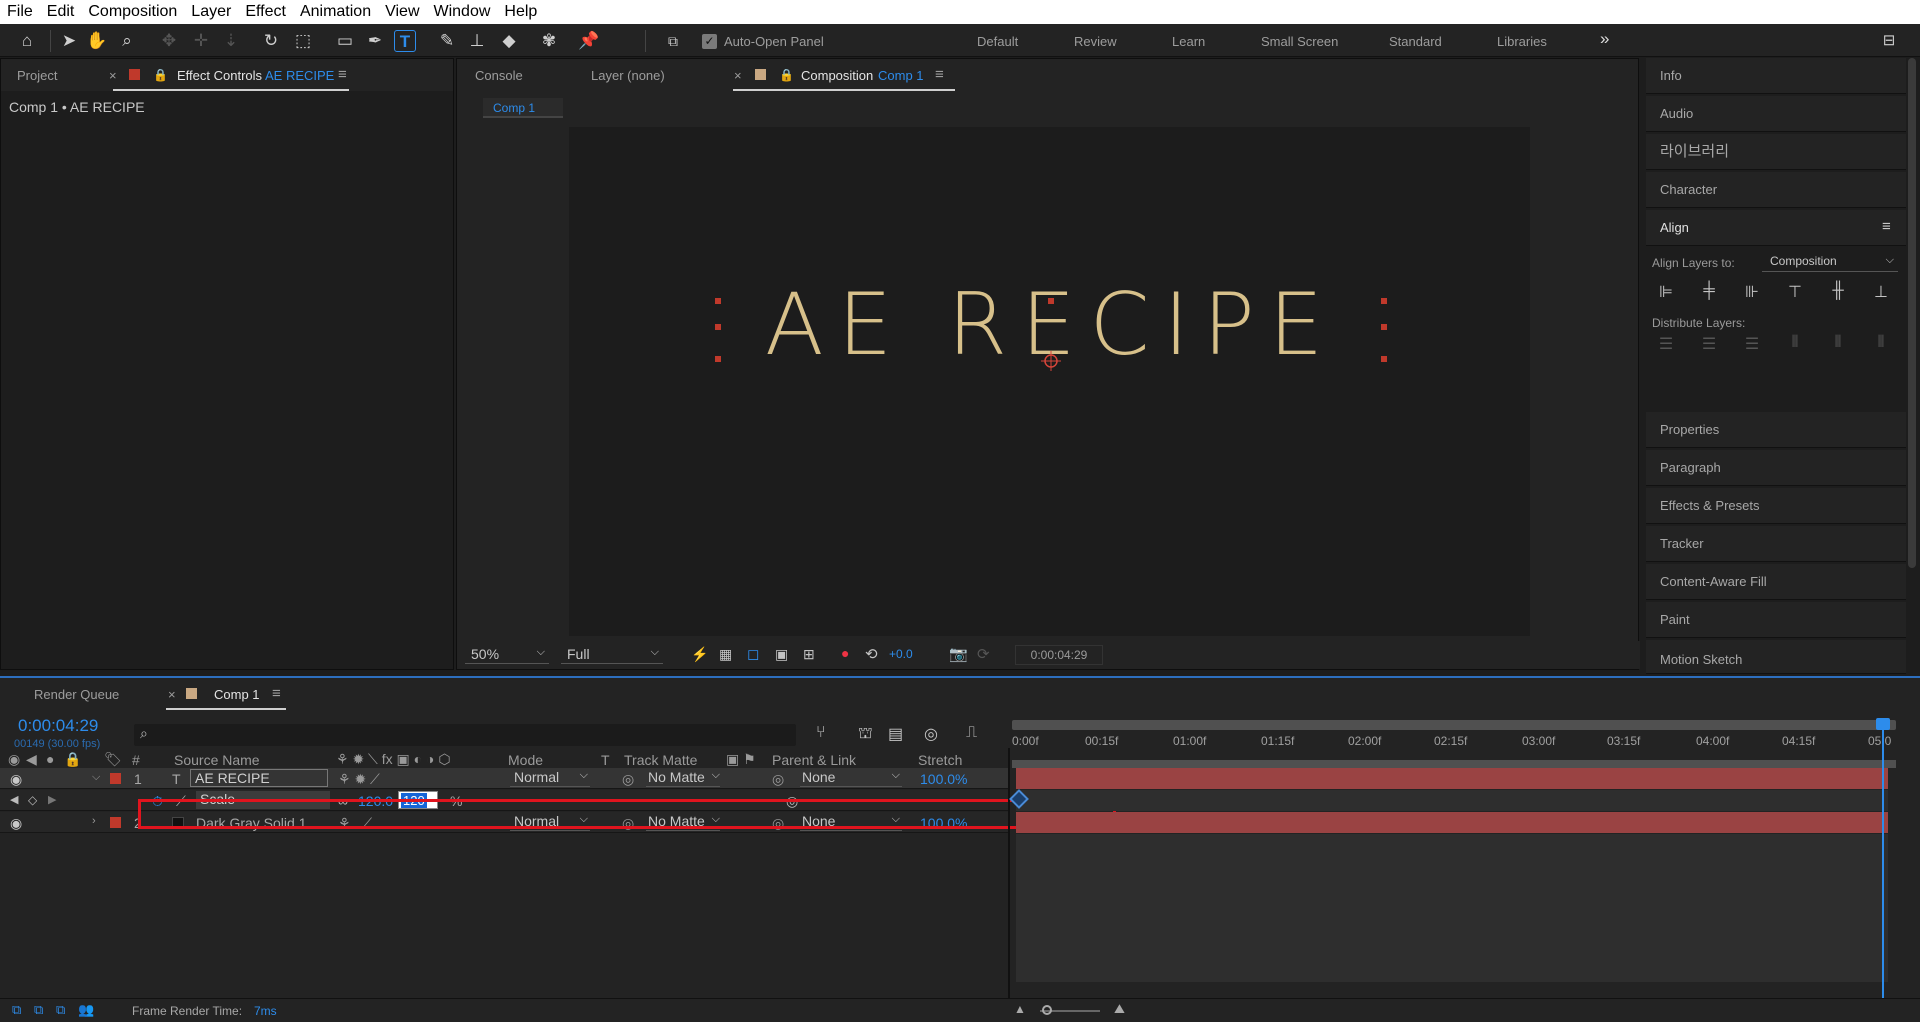  I want to click on label-column-icon: 🏷, so click(113, 759).